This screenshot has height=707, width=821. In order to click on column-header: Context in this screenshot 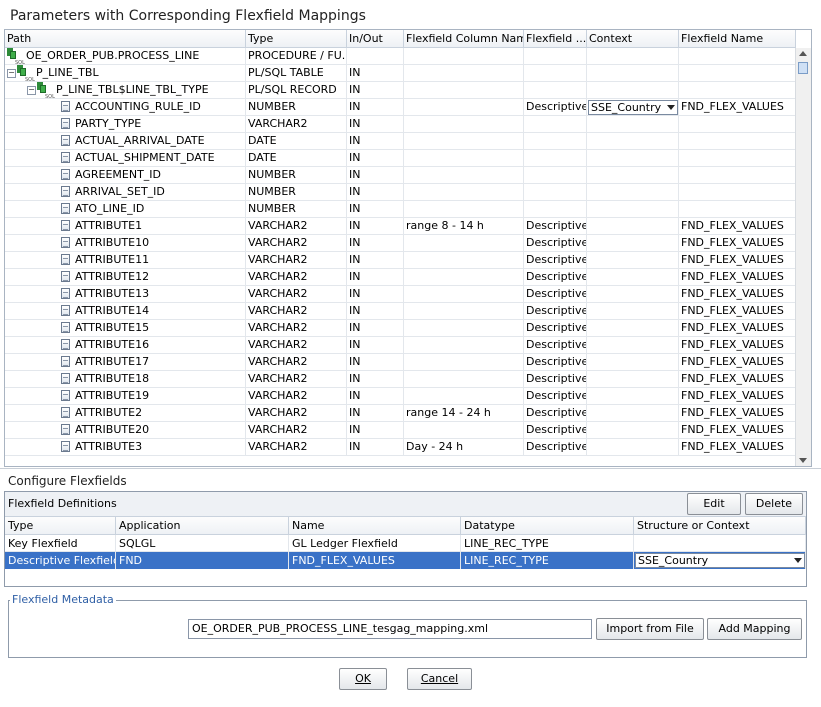, I will do `click(633, 39)`.